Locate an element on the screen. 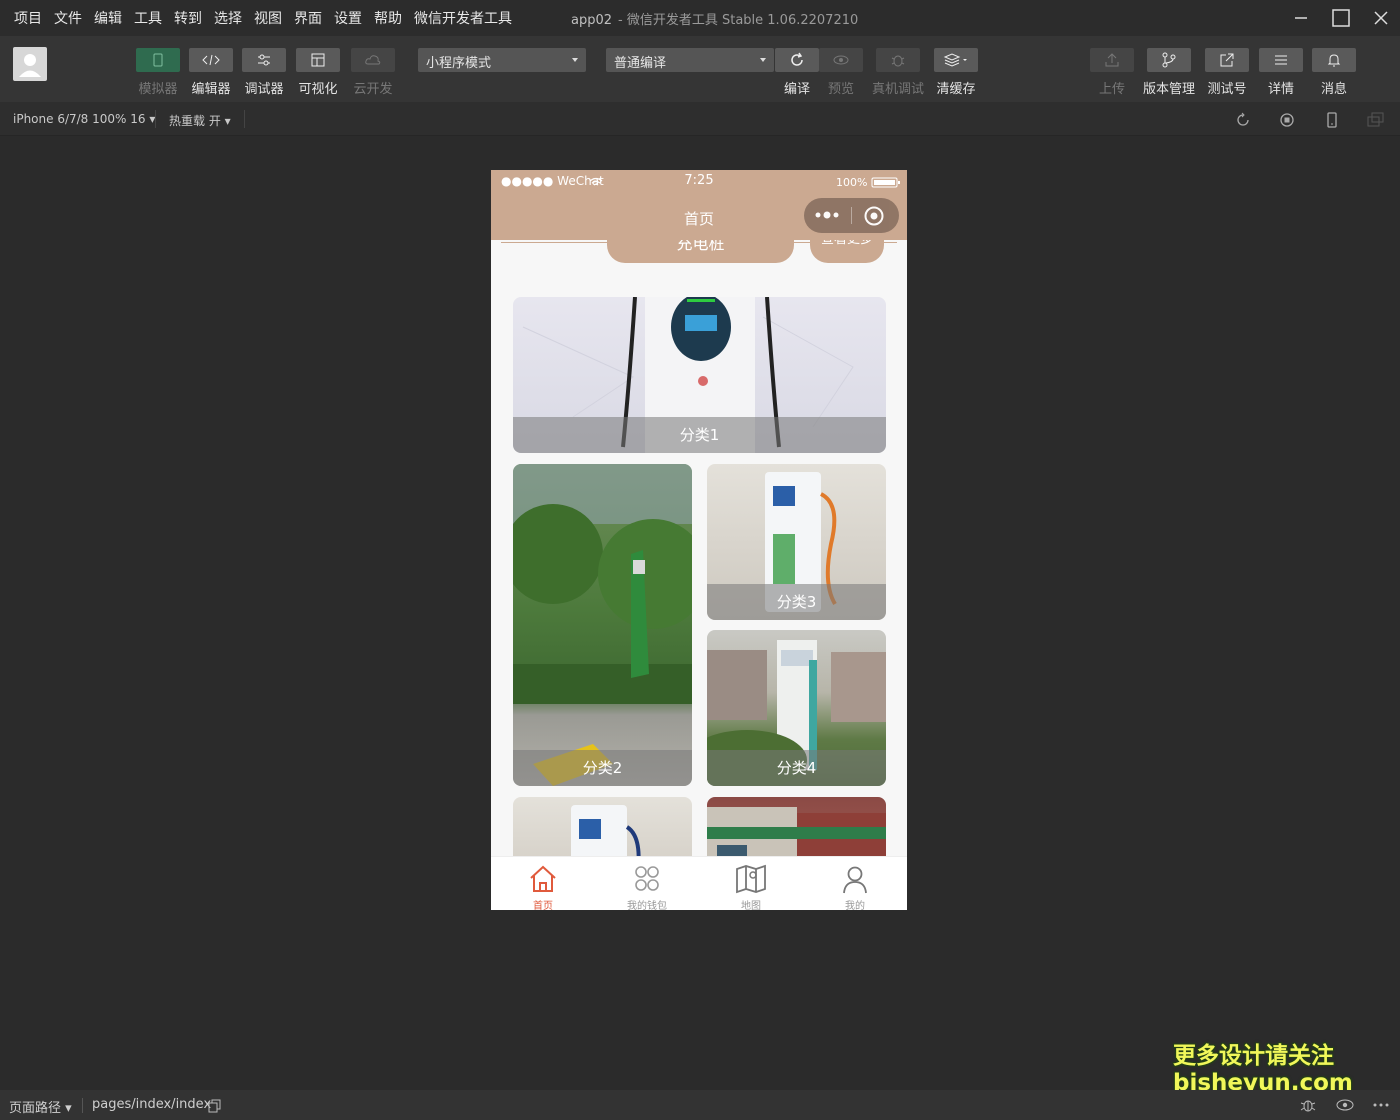 The height and width of the screenshot is (1120, 1400). tab-wallet: 我的钱包 is located at coordinates (647, 883).